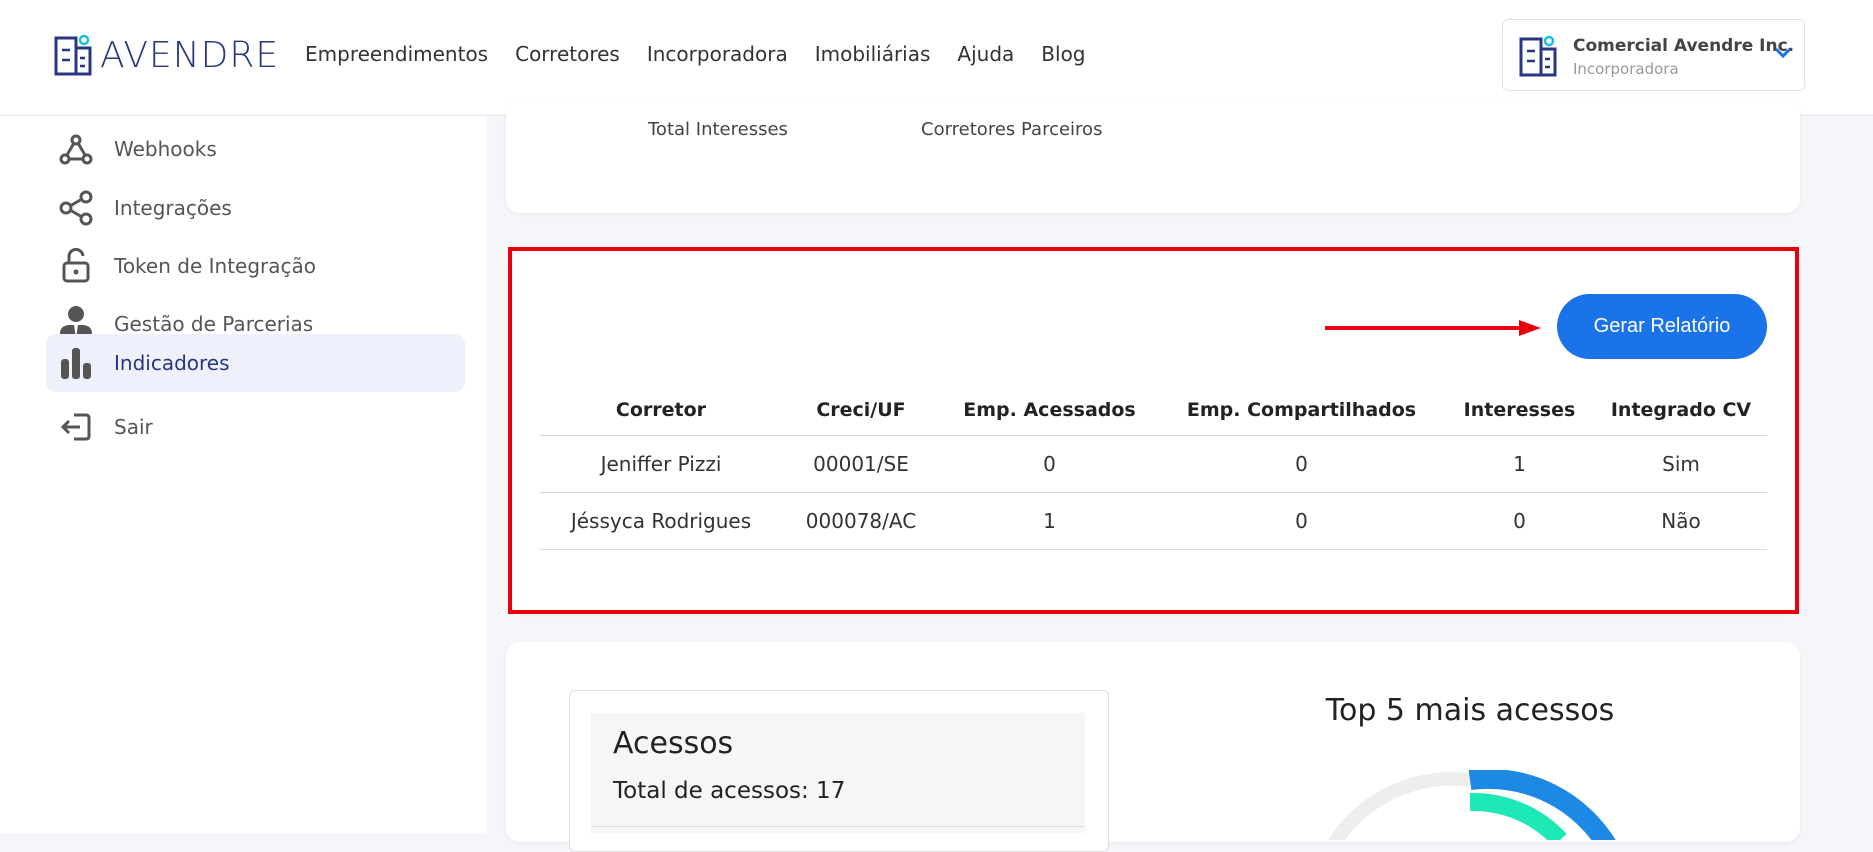  Describe the element at coordinates (717, 54) in the screenshot. I see `nav-incorporadora: Incorporadora` at that location.